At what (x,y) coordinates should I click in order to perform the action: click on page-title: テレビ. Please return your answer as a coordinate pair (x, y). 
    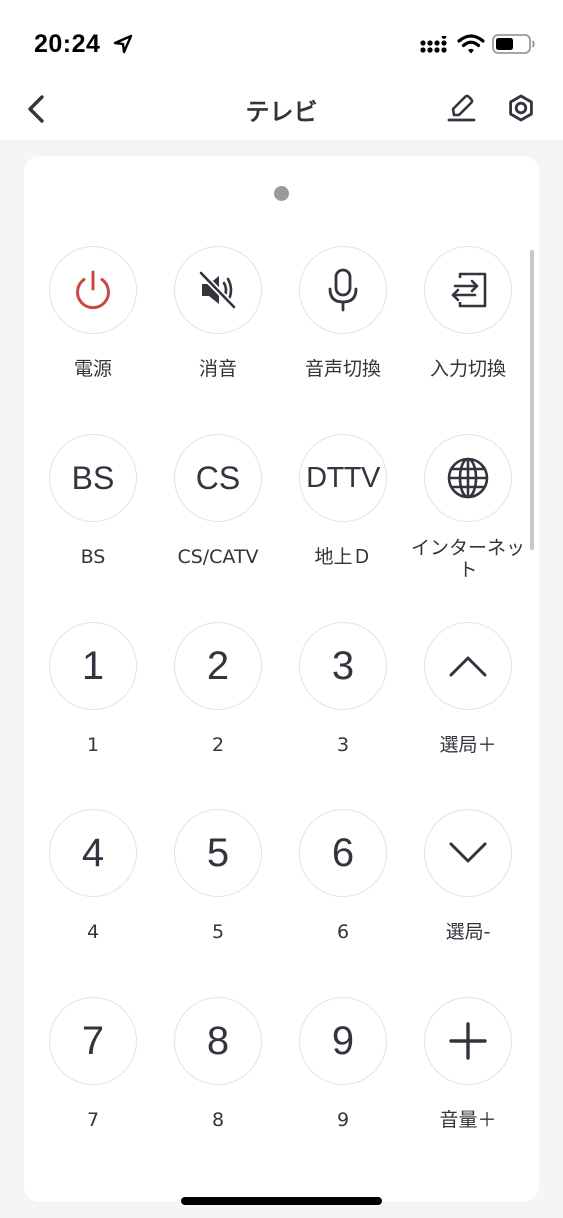
    Looking at the image, I should click on (281, 112).